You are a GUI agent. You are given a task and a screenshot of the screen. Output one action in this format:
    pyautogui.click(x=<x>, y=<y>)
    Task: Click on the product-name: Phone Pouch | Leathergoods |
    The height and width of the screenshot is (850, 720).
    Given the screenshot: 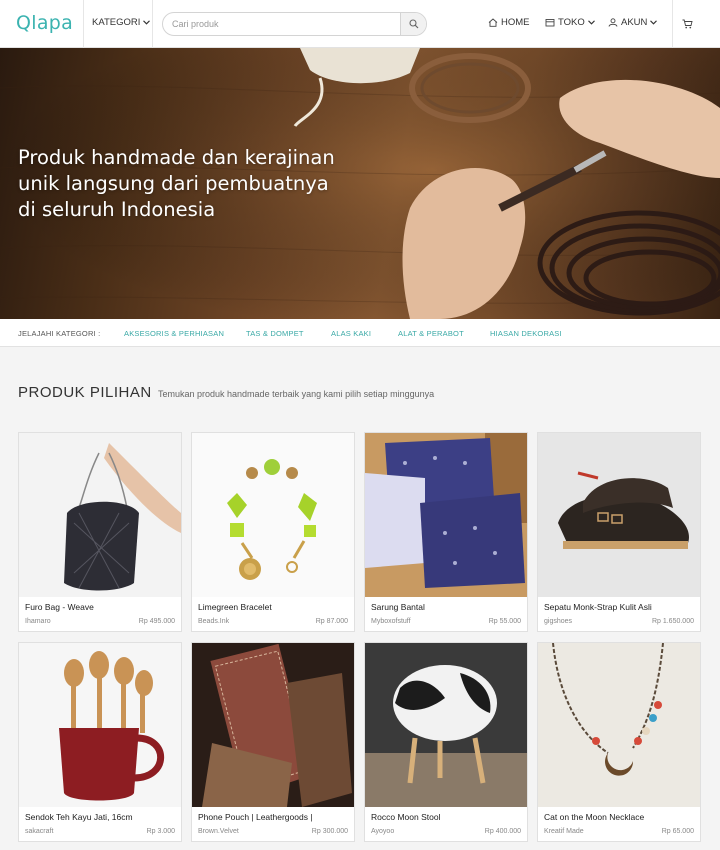 What is the action you would take?
    pyautogui.click(x=255, y=817)
    